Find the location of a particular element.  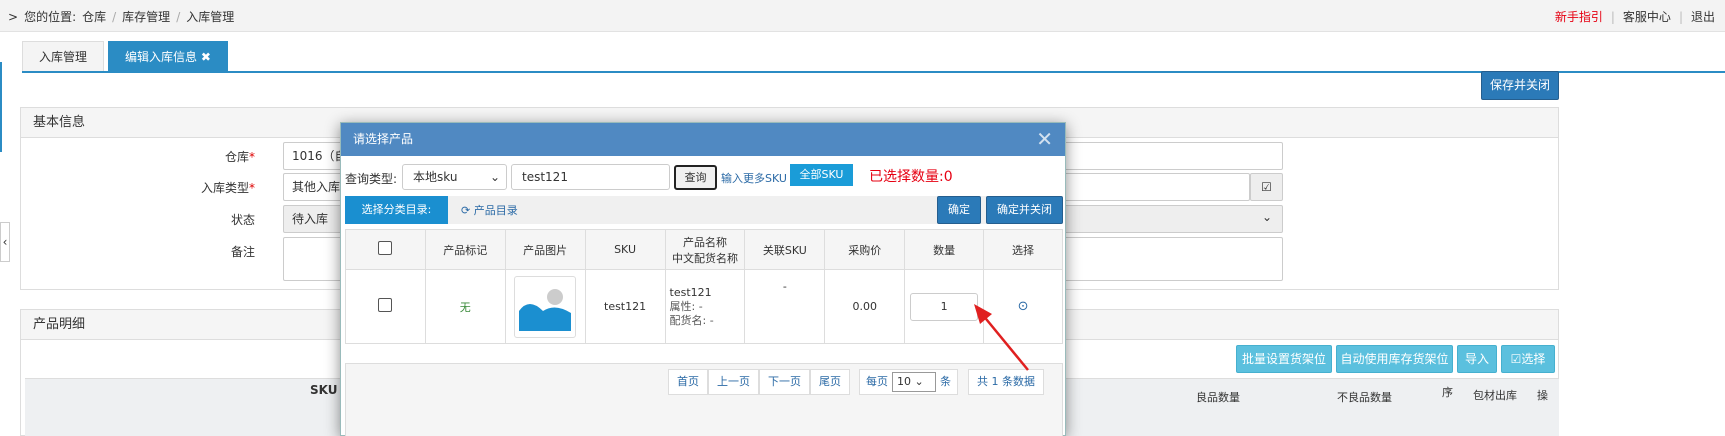

col-price: 采购价 is located at coordinates (865, 249).